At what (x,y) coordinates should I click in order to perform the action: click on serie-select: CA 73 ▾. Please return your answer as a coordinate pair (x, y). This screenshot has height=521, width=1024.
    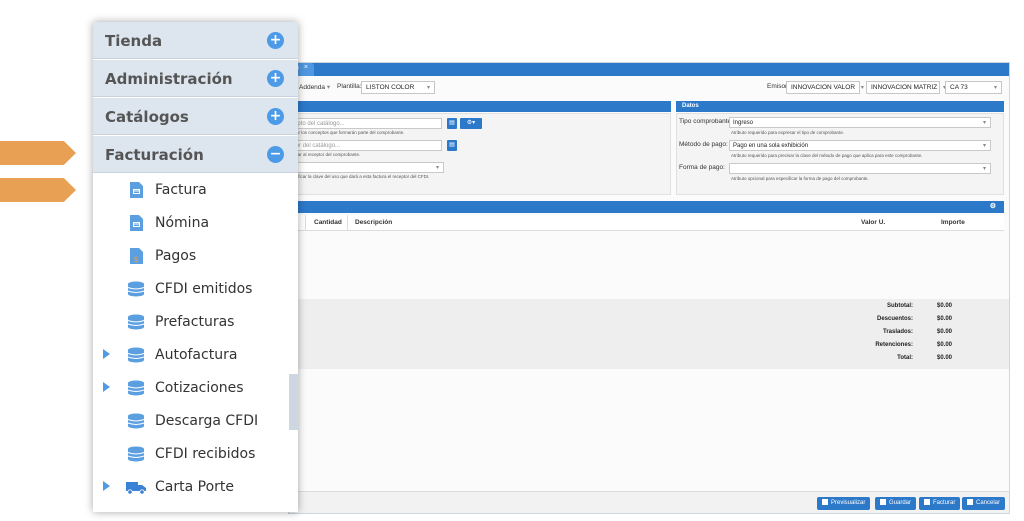
    Looking at the image, I should click on (973, 87).